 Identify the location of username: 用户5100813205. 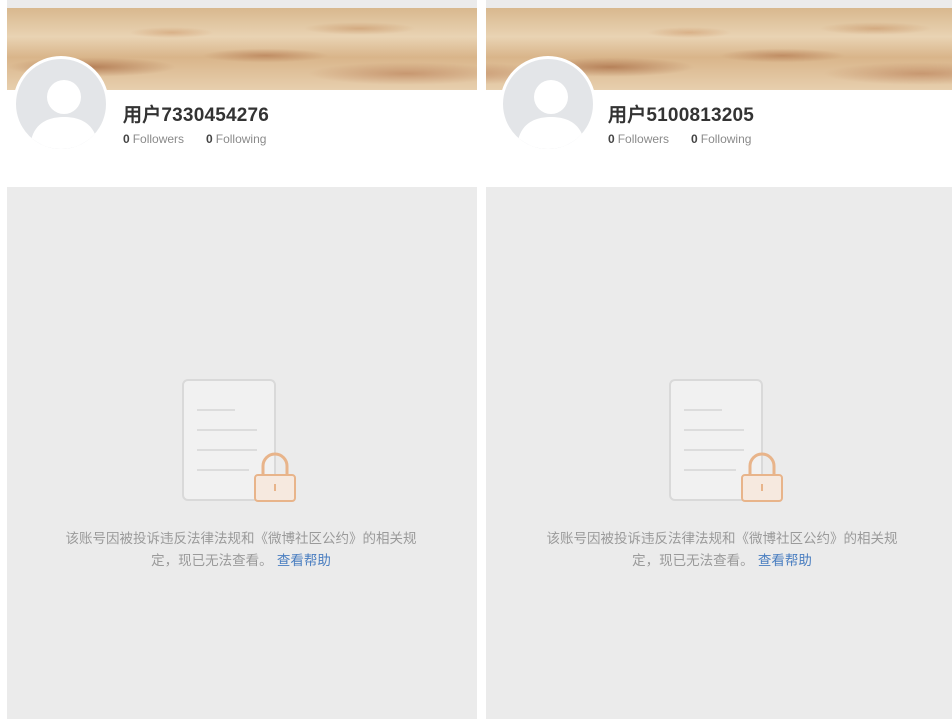
(681, 115).